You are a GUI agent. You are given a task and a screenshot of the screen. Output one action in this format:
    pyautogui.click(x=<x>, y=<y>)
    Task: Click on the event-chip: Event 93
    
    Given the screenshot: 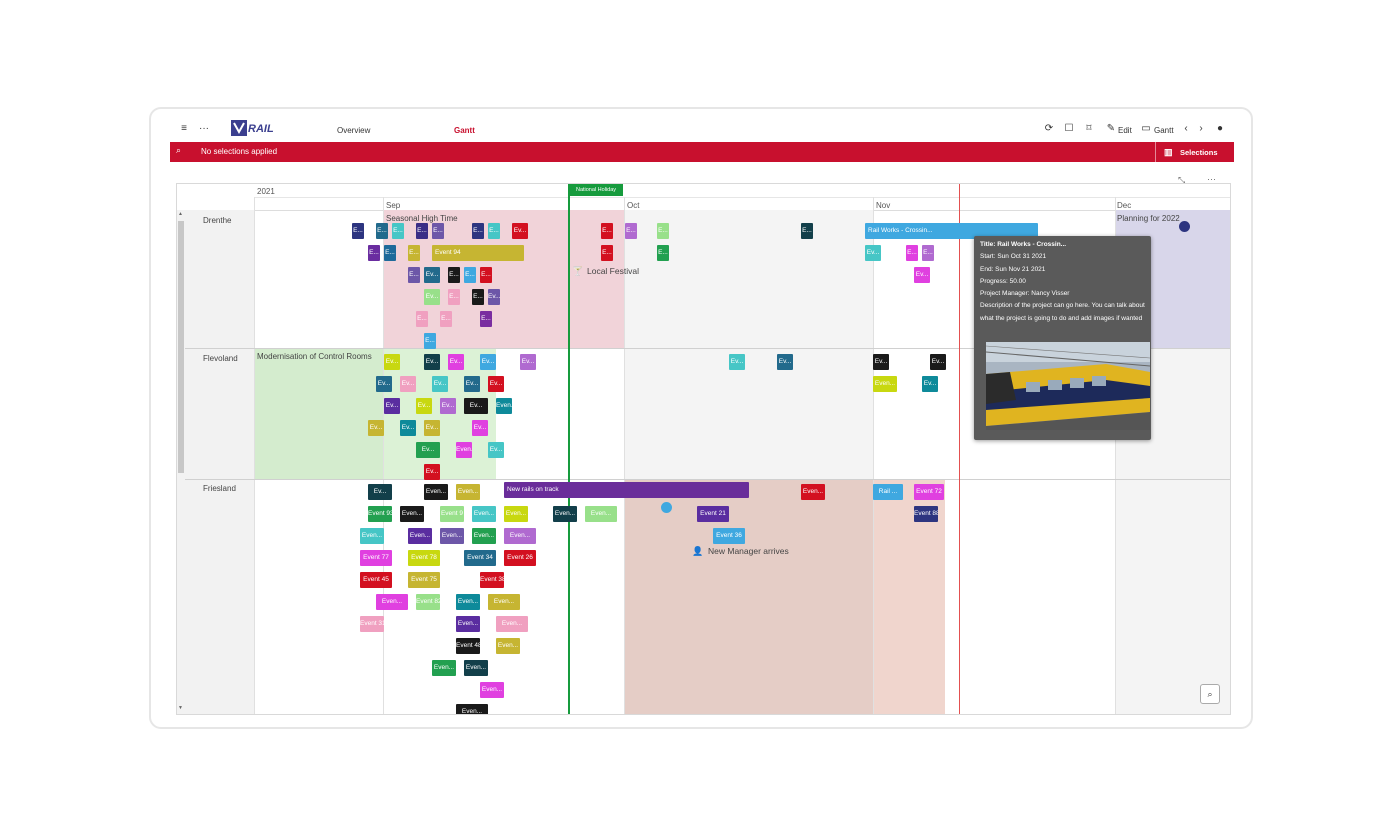 What is the action you would take?
    pyautogui.click(x=380, y=514)
    